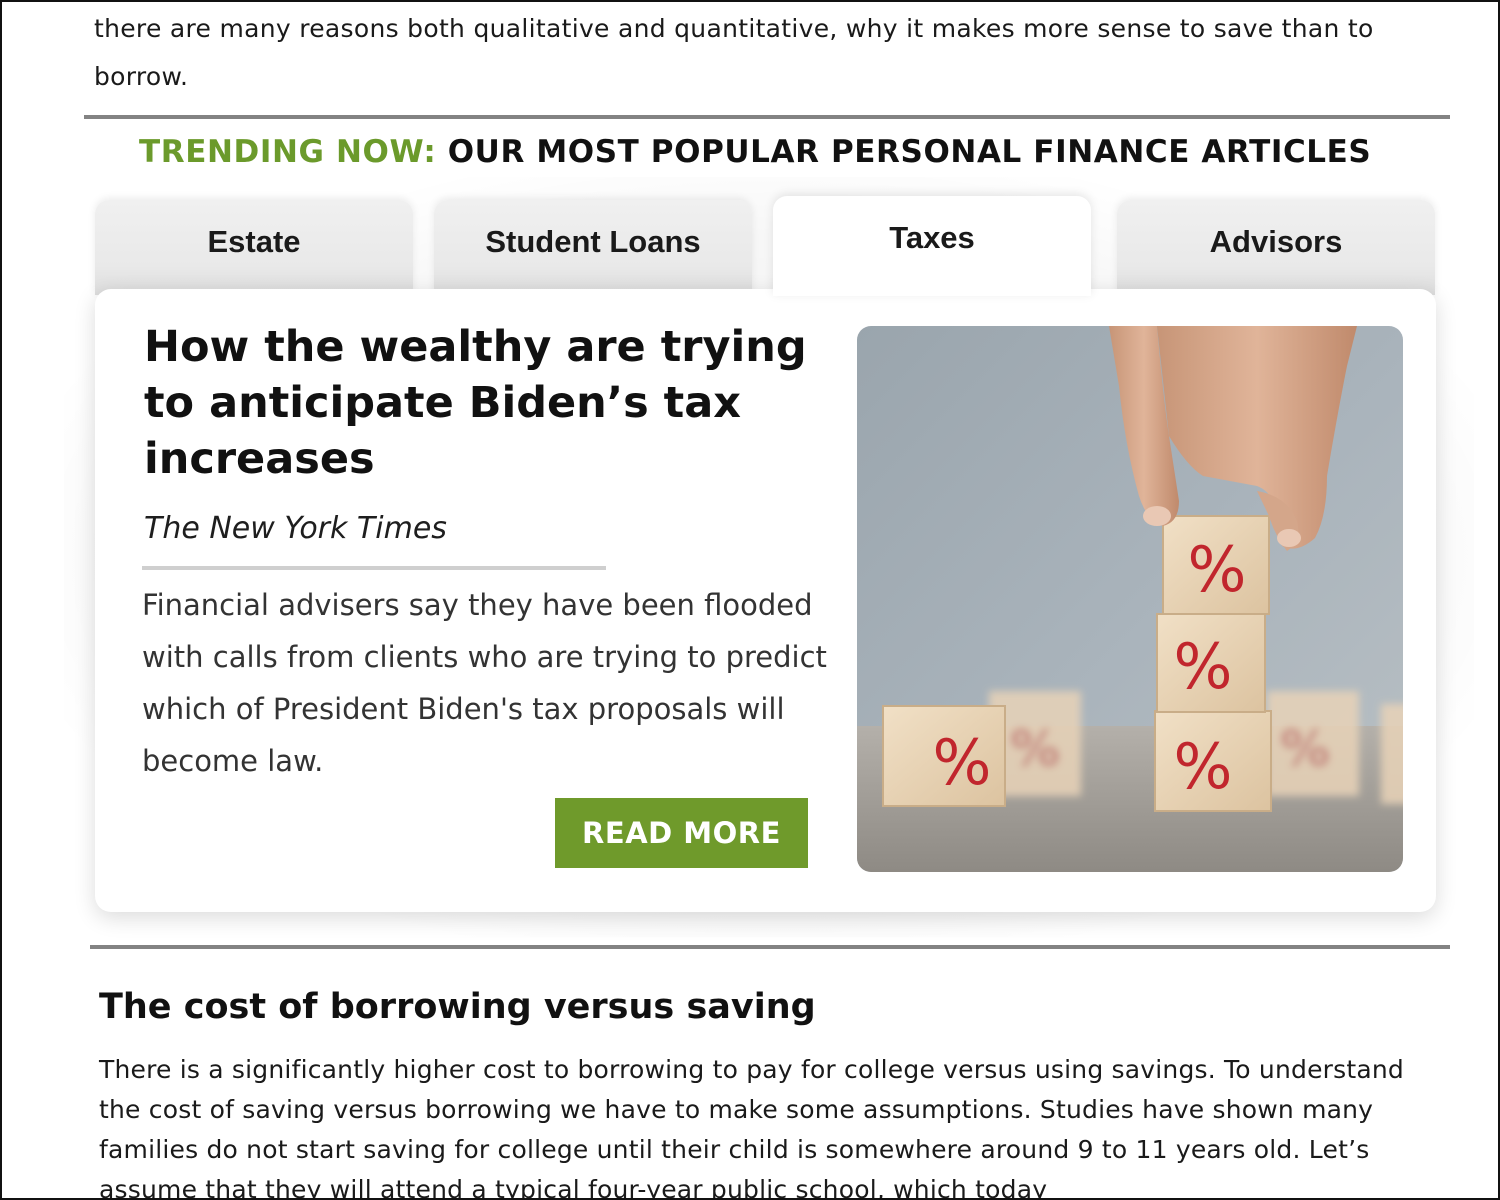 Image resolution: width=1500 pixels, height=1200 pixels. Describe the element at coordinates (457, 1007) in the screenshot. I see `section-title: The cost of borrowing versus saving` at that location.